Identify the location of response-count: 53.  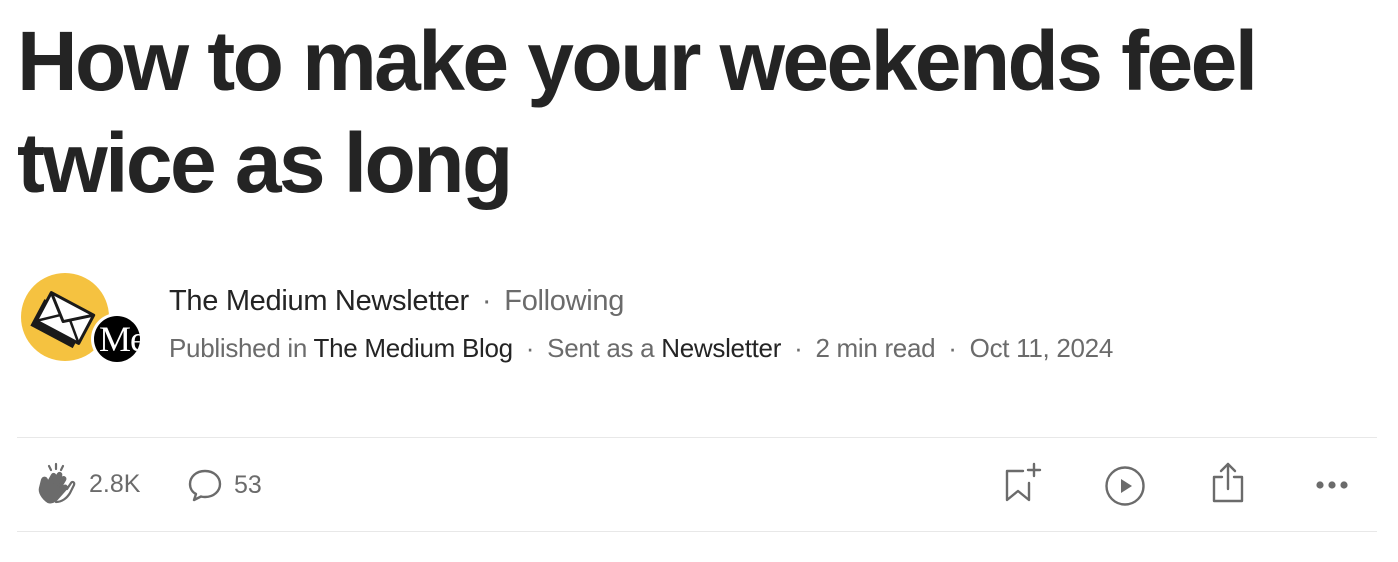
(248, 485).